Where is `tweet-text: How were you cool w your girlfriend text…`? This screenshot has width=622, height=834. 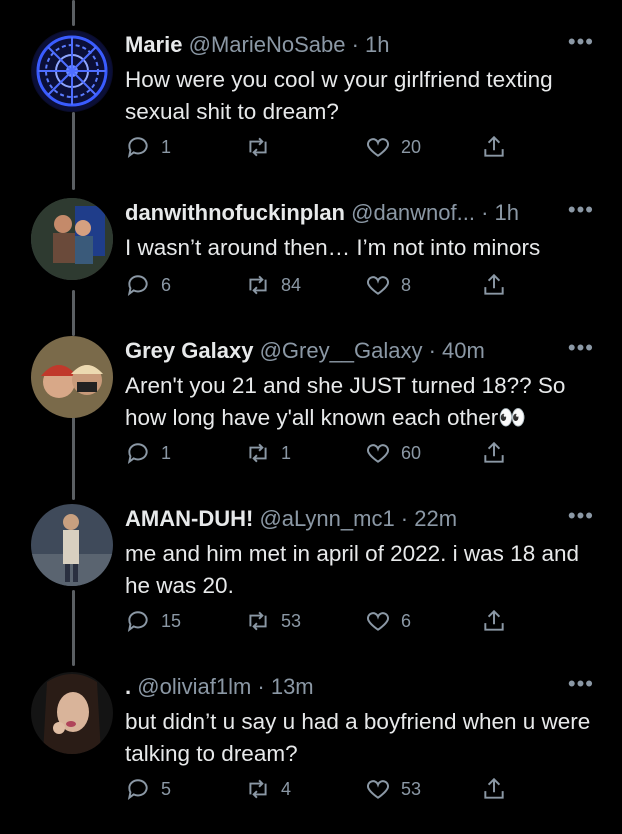
tweet-text: How were you cool w your girlfriend text… is located at coordinates (339, 95).